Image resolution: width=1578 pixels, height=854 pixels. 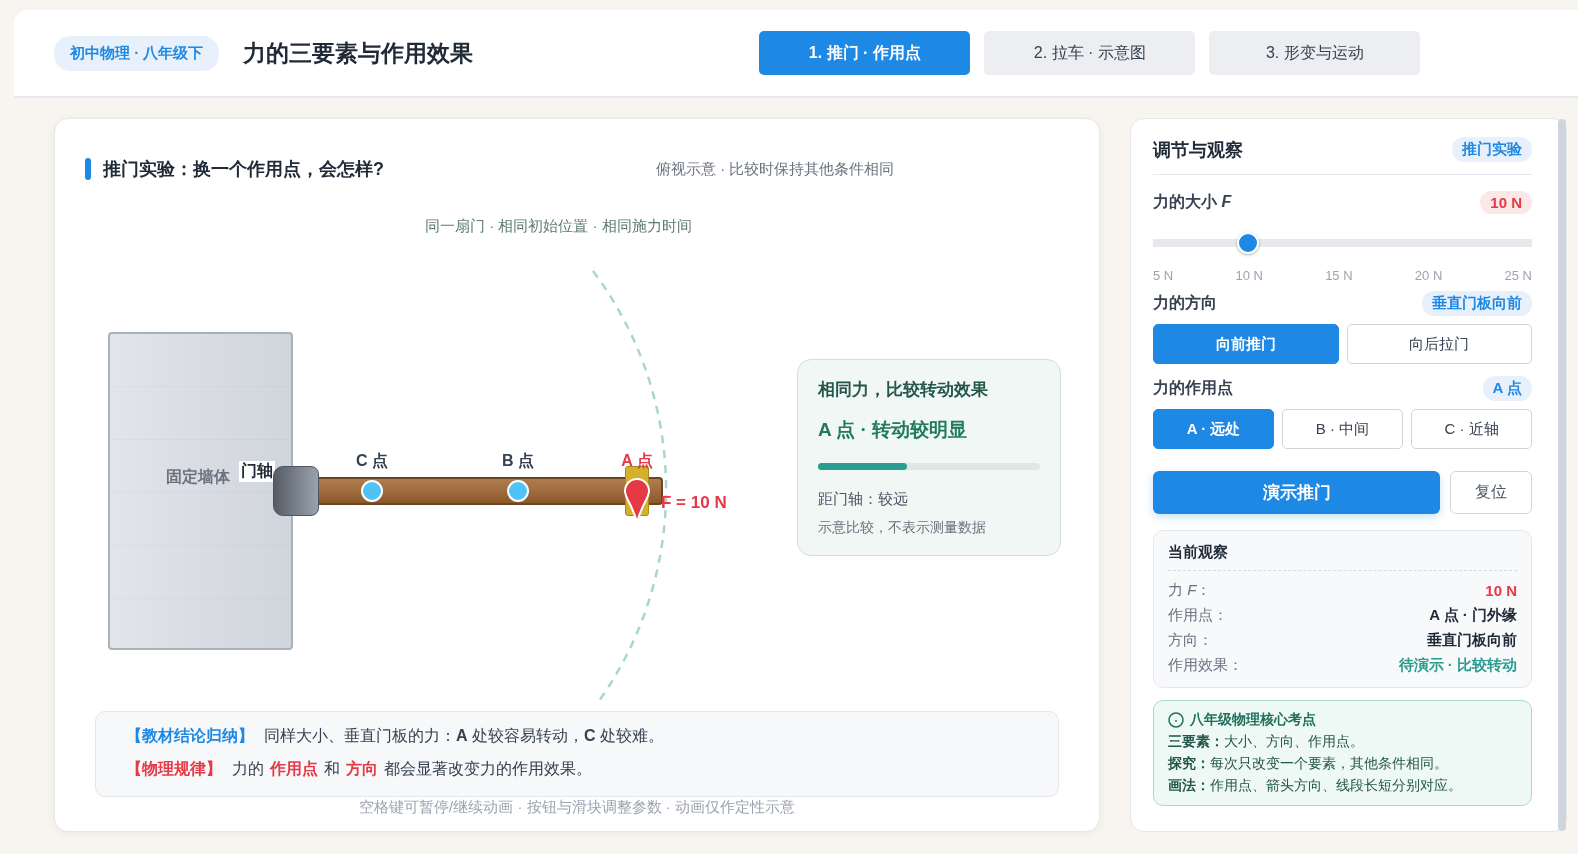 What do you see at coordinates (396, 736) in the screenshot?
I see `conclusion-text: 【教材结论归纳】 同样大小、垂直门板的力：A 处较容易转动，C 处较难。` at bounding box center [396, 736].